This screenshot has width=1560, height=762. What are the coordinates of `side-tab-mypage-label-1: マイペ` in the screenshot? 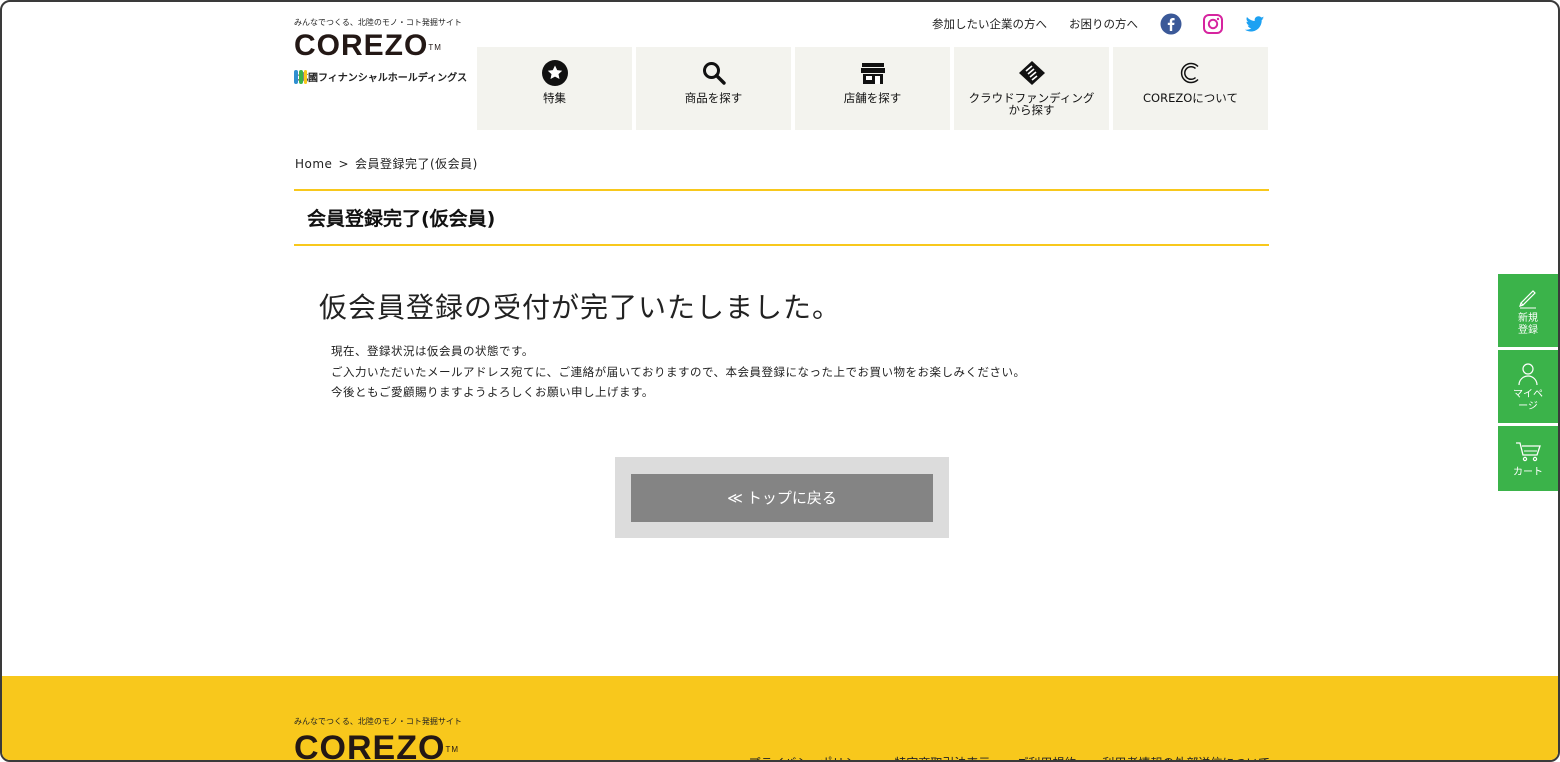 It's located at (1528, 394).